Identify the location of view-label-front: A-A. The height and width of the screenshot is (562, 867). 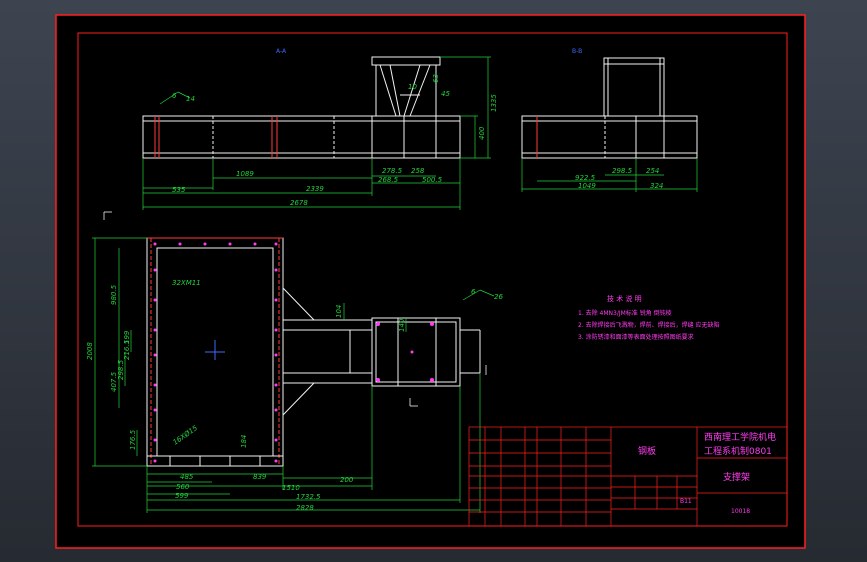
(281, 51).